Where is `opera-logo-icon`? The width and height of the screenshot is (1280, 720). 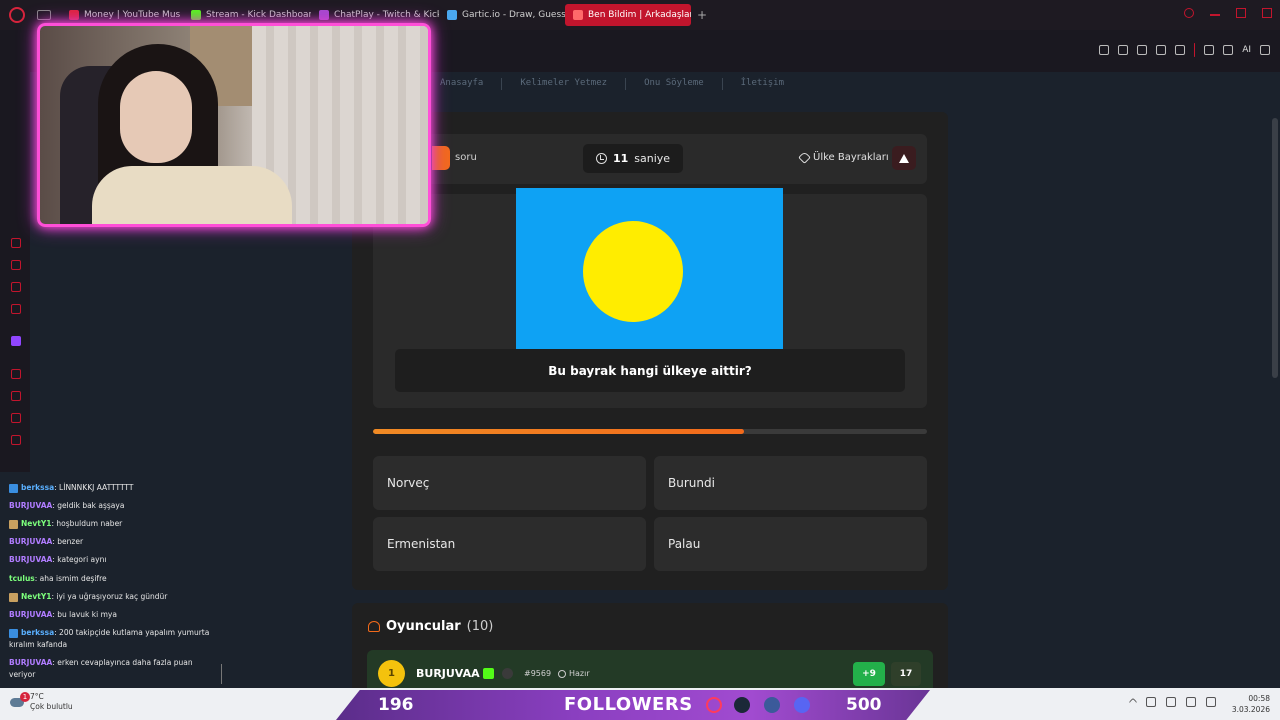
opera-logo-icon is located at coordinates (17, 15).